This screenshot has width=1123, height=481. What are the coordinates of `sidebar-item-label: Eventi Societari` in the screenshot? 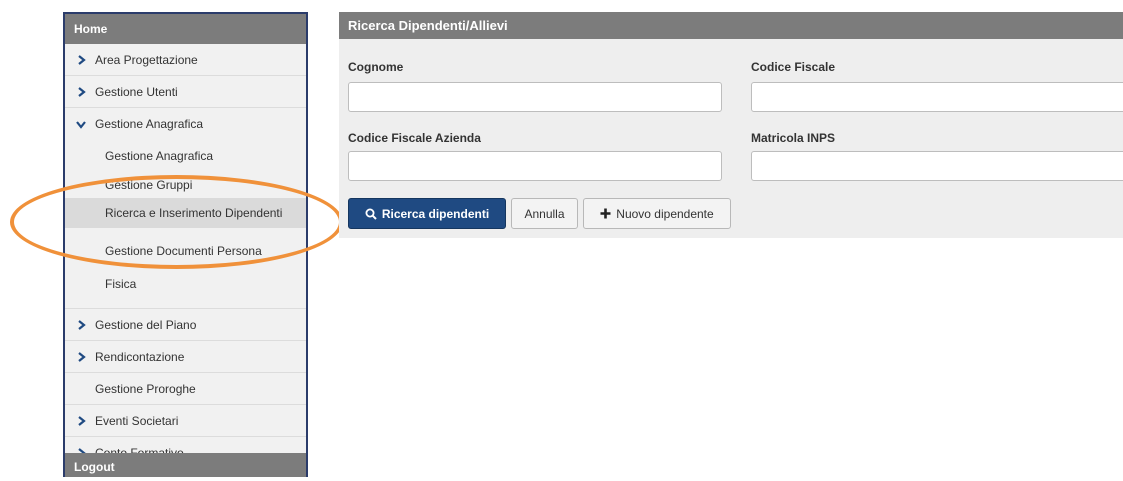 It's located at (137, 421).